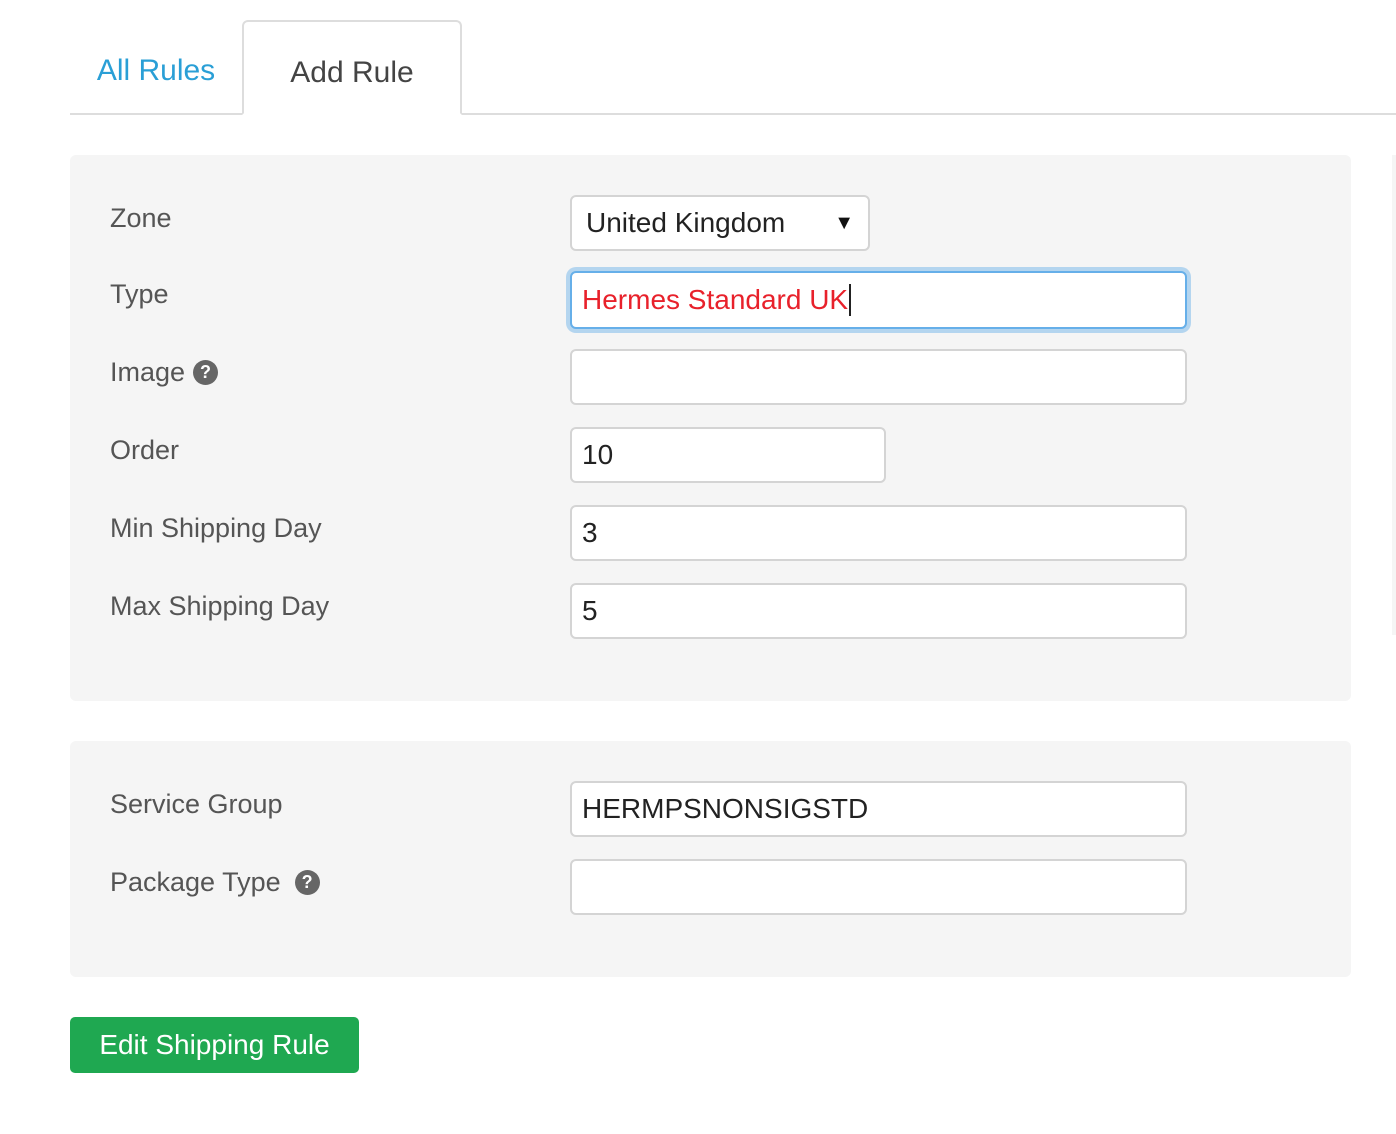 The image size is (1396, 1134). What do you see at coordinates (715, 299) in the screenshot?
I see `type-input-value: Hermes Standard UK` at bounding box center [715, 299].